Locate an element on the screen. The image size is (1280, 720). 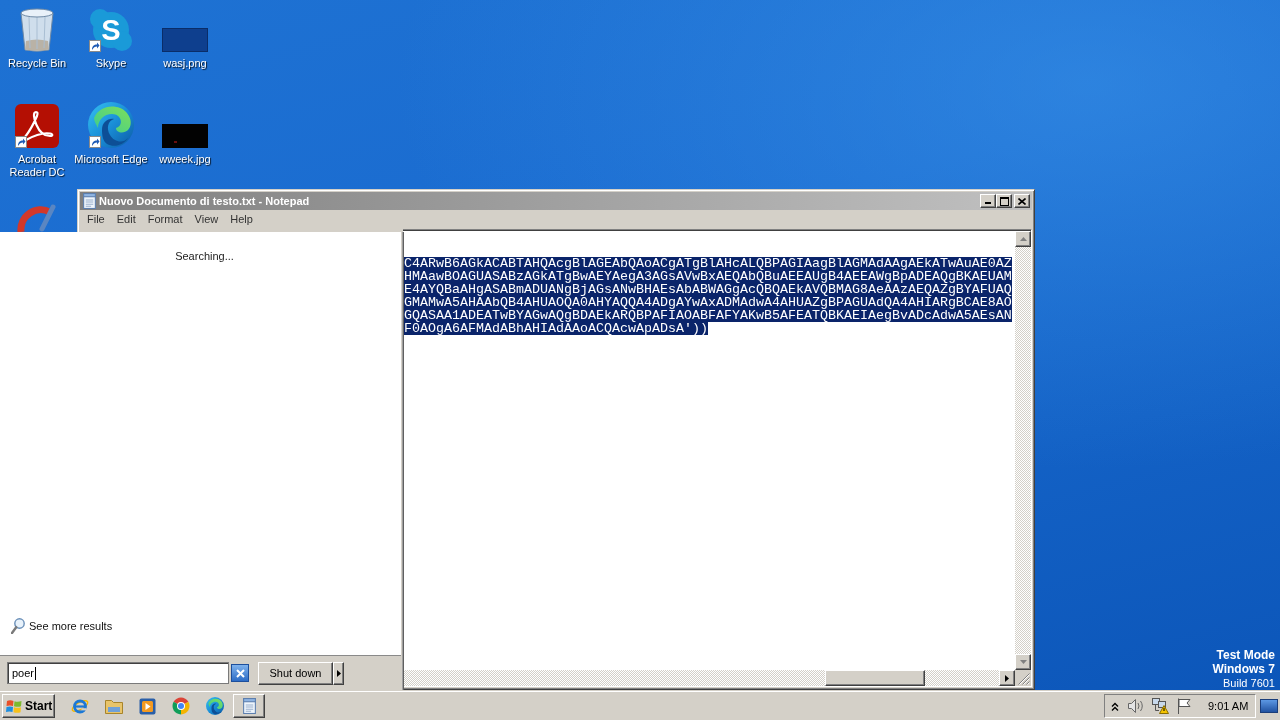
maximize-icon is located at coordinates (1004, 201).